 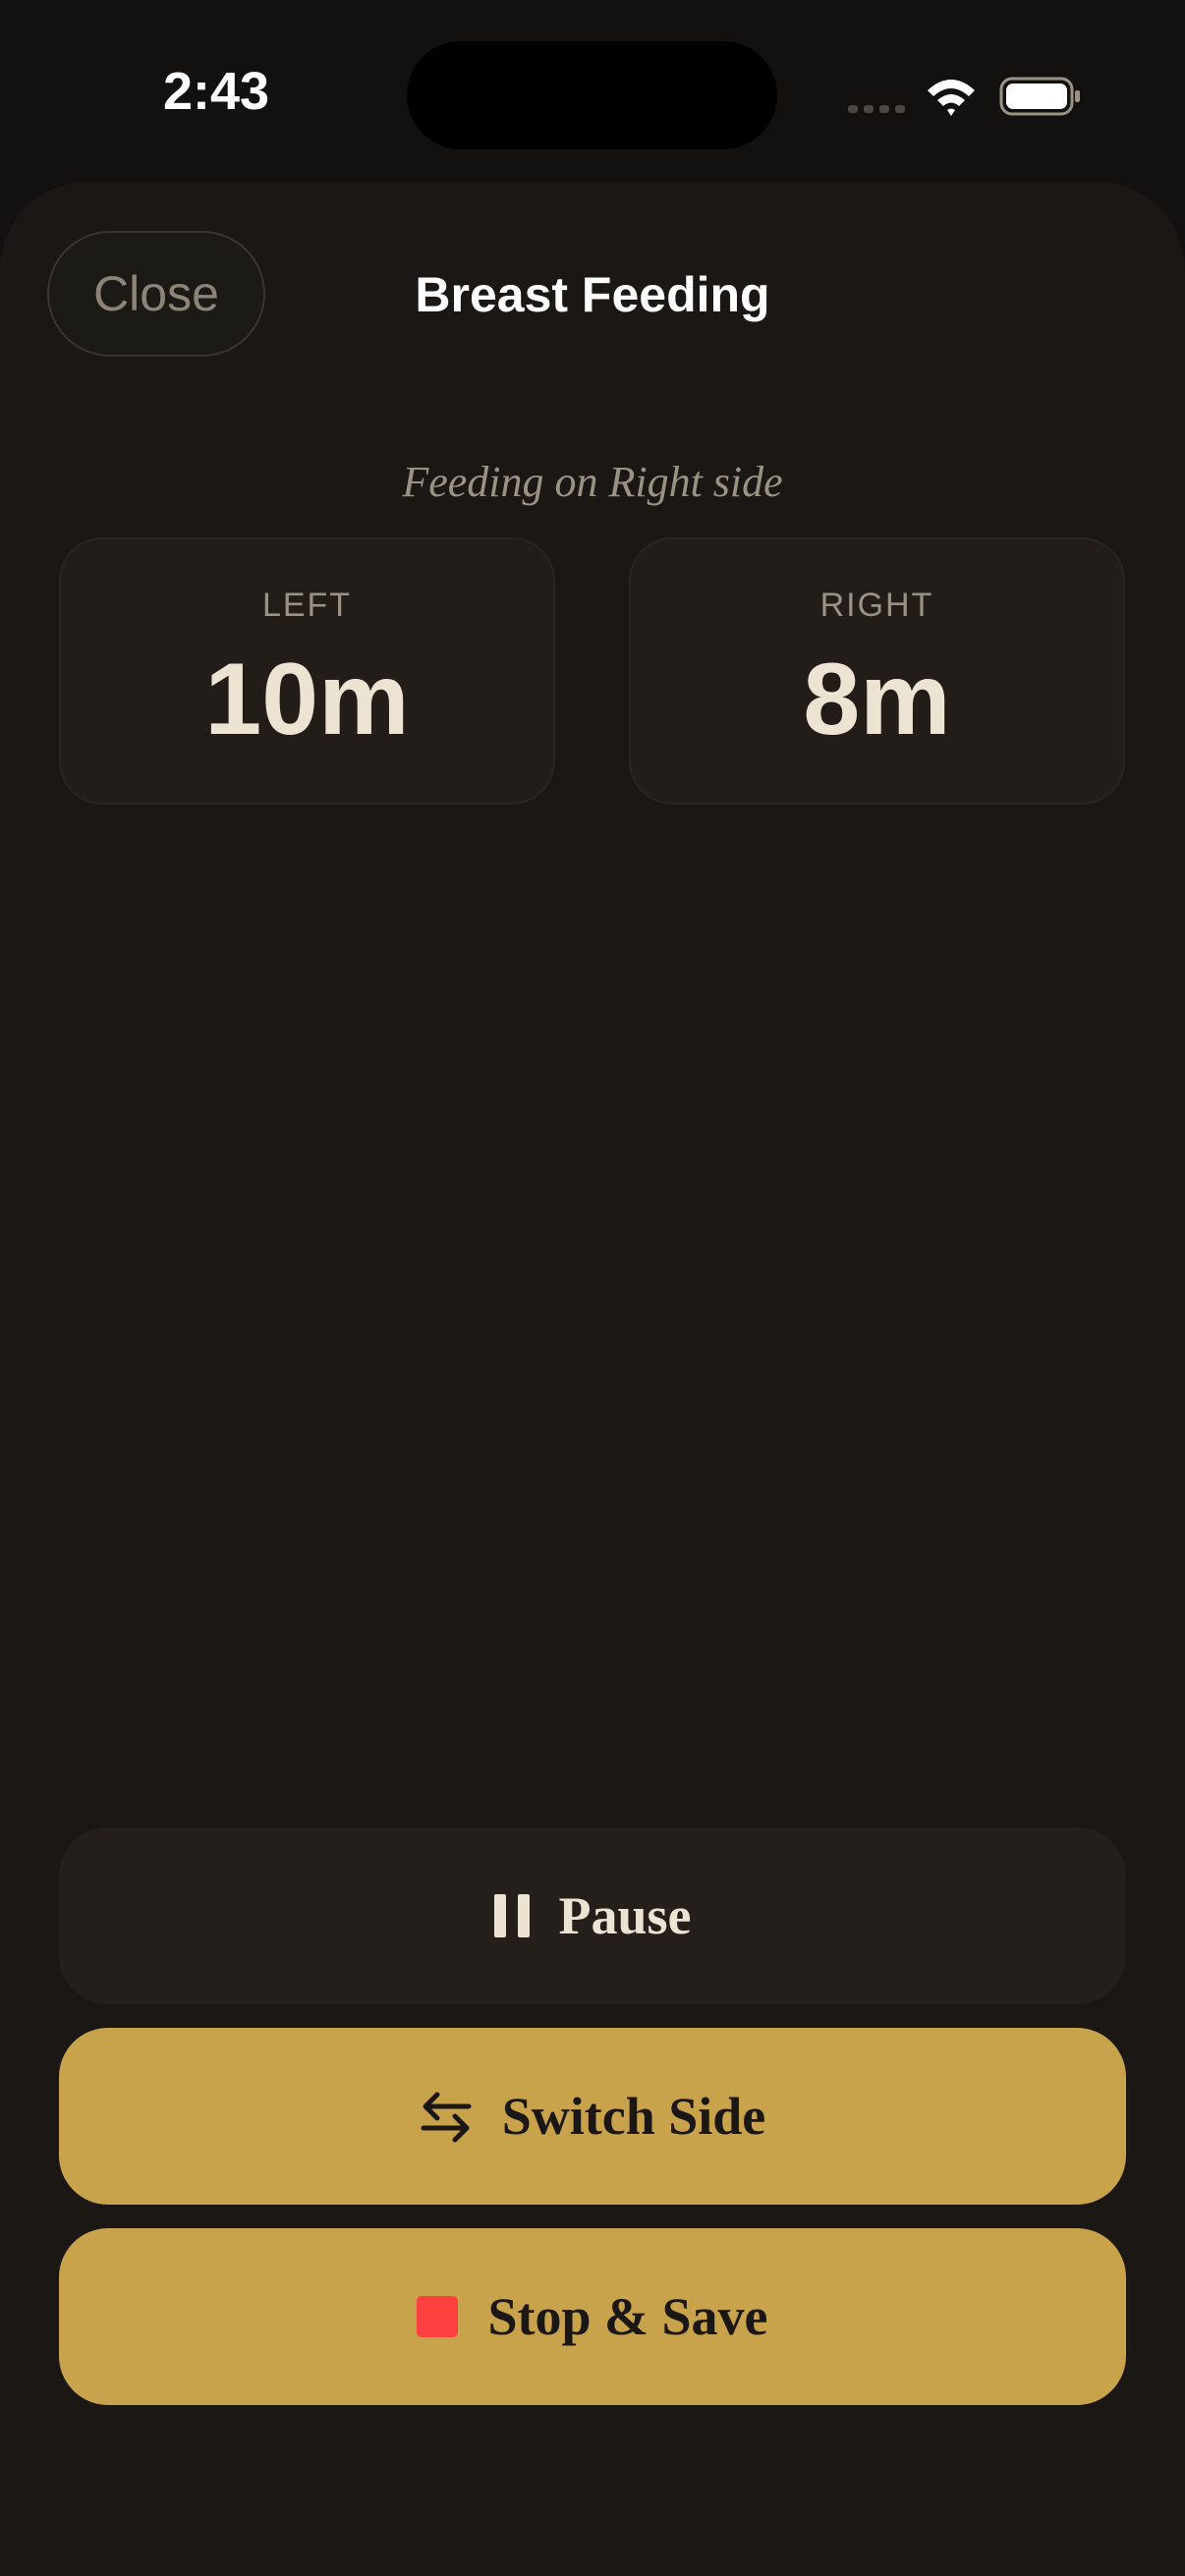 I want to click on stop-save-button: Stop & Save, so click(x=592, y=2316).